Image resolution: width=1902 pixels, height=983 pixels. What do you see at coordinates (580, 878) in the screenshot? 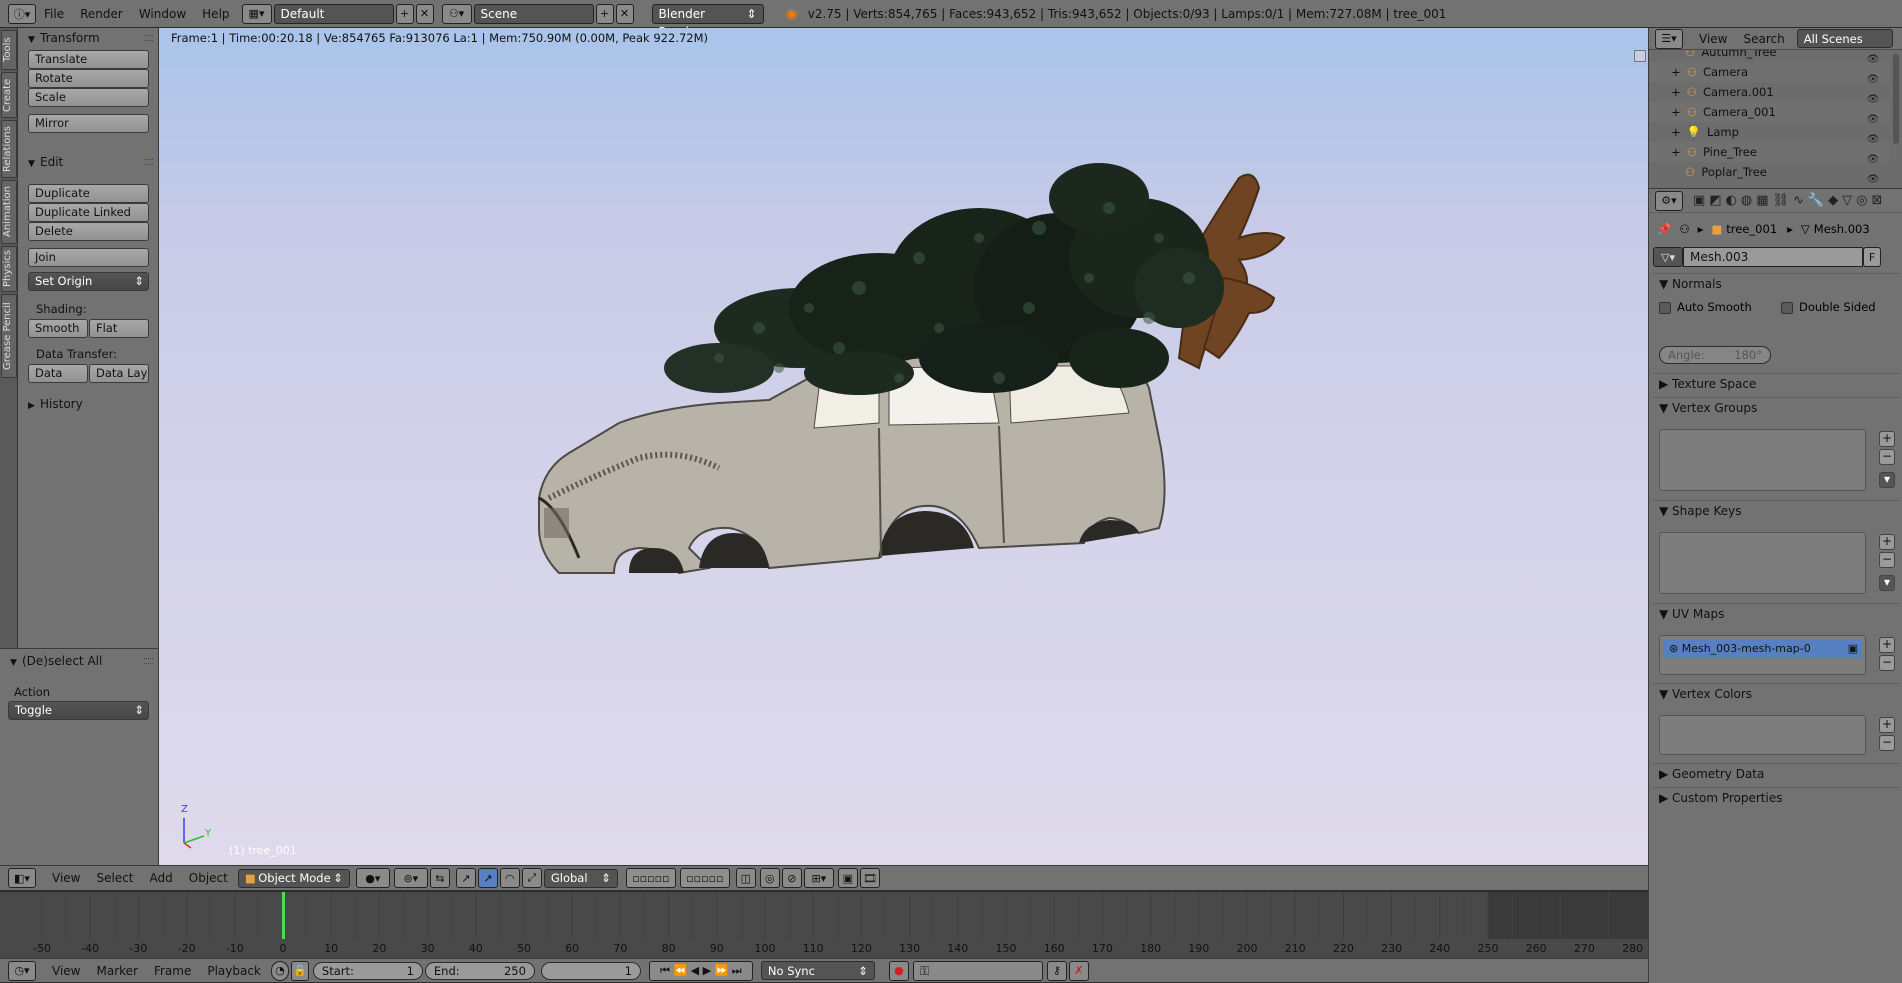
I see `orientation-dropdown: Global ⇕` at bounding box center [580, 878].